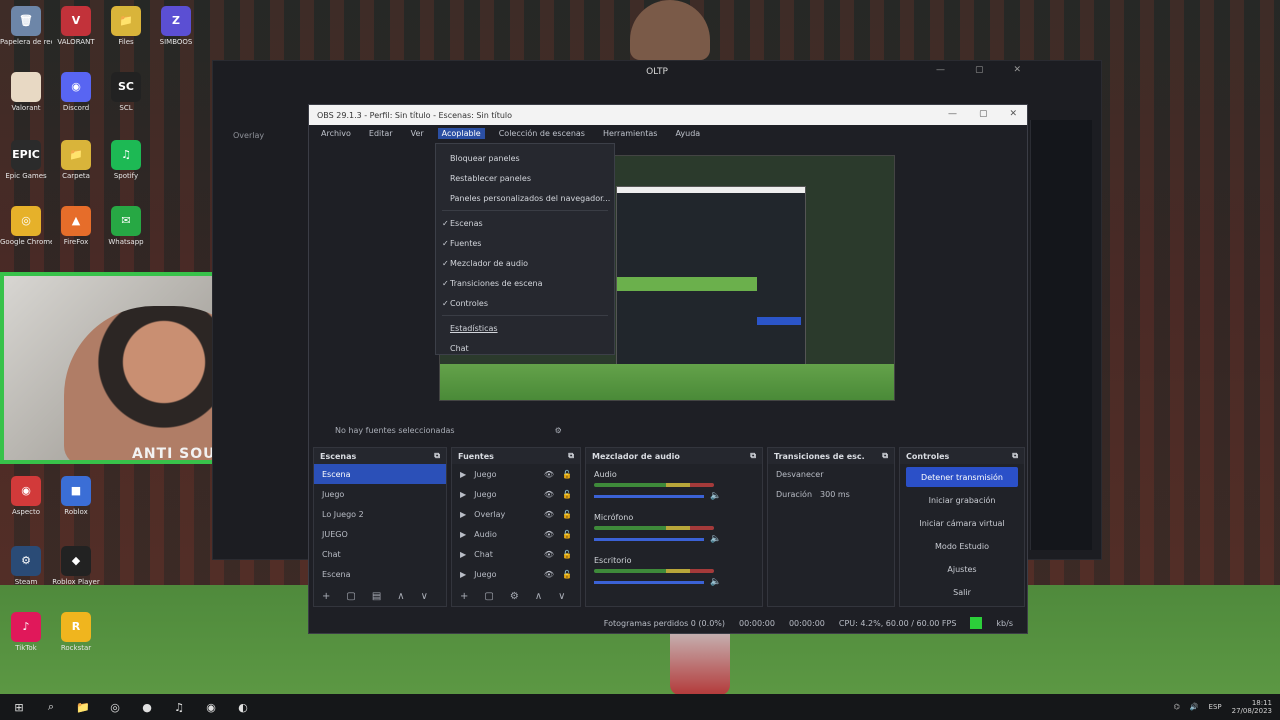 This screenshot has width=1280, height=720. What do you see at coordinates (630, 133) in the screenshot?
I see `menu-item: Herramientas` at bounding box center [630, 133].